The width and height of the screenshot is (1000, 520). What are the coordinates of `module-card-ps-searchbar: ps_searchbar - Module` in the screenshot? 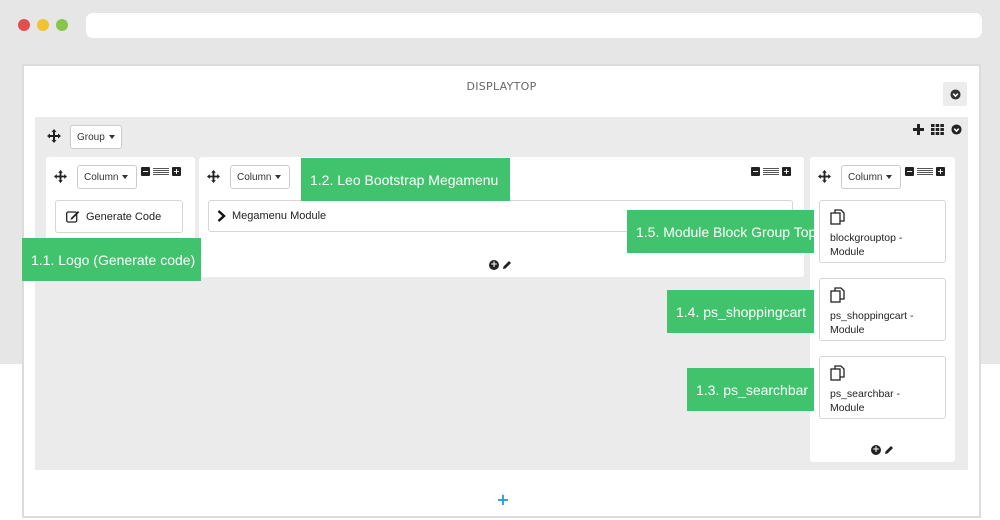 It's located at (882, 387).